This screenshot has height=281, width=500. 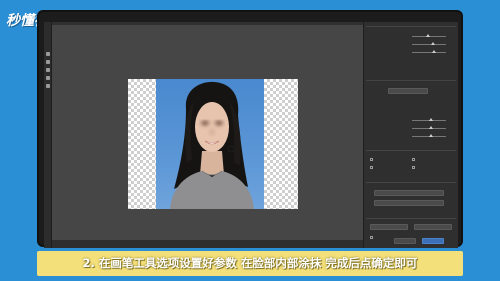 I want to click on panel-section-reconstruct, so click(x=411, y=220).